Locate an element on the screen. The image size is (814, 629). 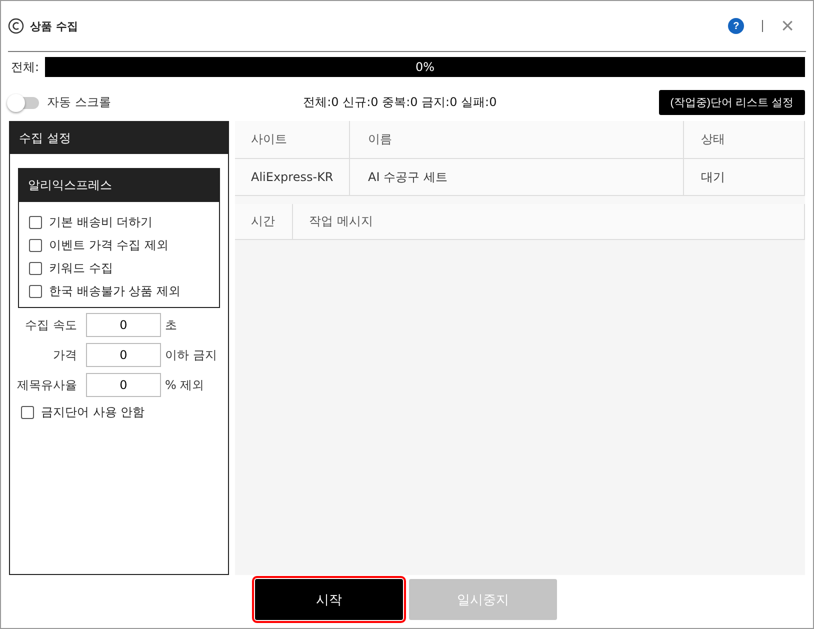
panel-header: 수집 설정 is located at coordinates (119, 138).